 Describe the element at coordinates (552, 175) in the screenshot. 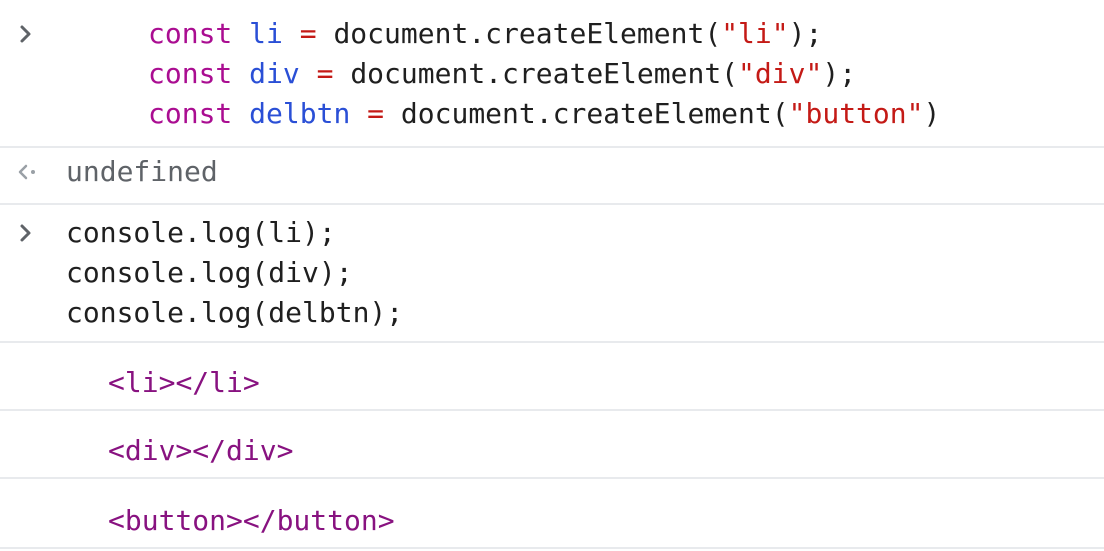

I see `console-result-entry: undefined` at that location.